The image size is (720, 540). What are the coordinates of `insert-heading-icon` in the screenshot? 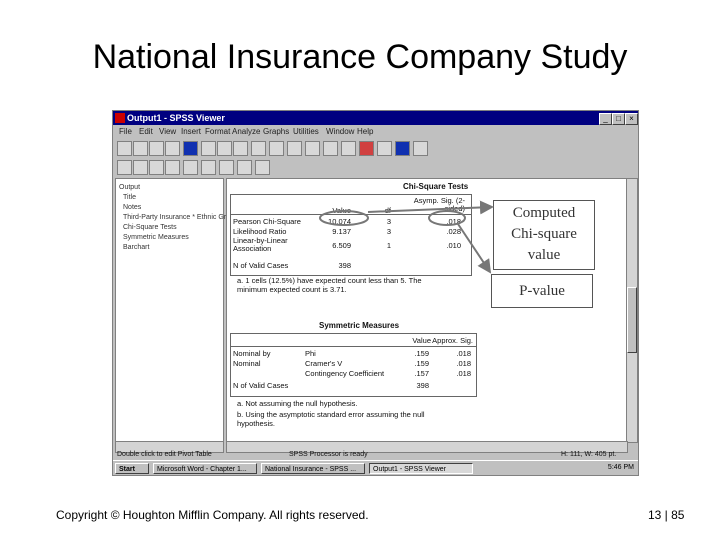 It's located at (226, 167).